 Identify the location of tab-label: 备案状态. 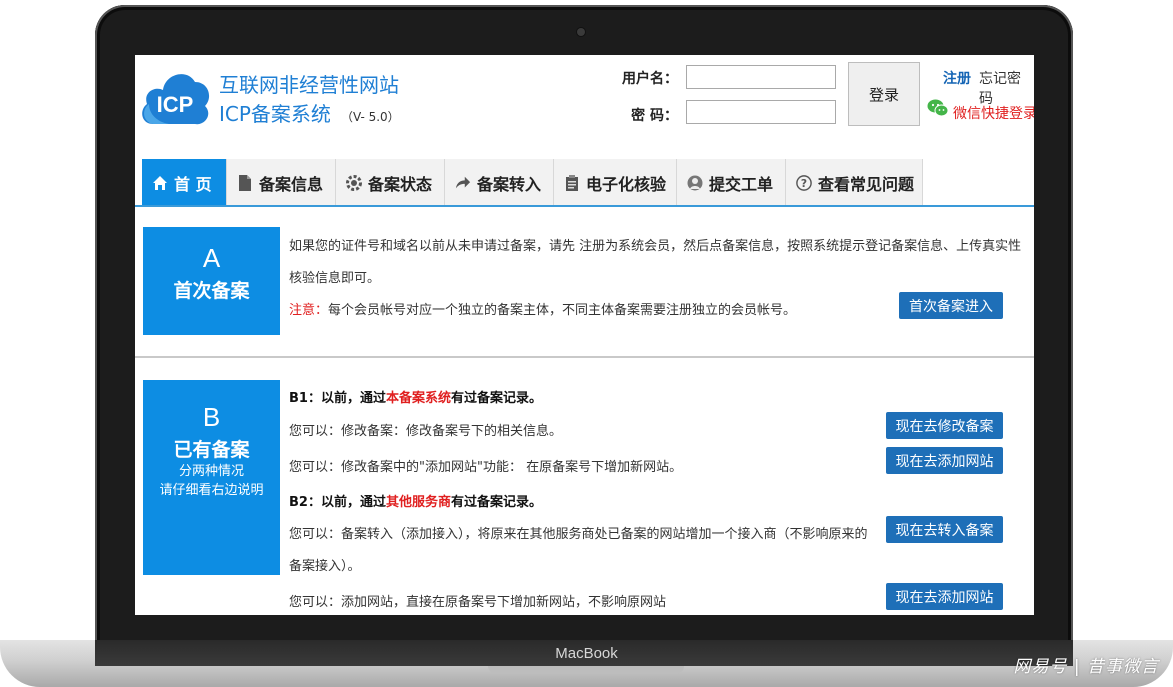
(400, 184).